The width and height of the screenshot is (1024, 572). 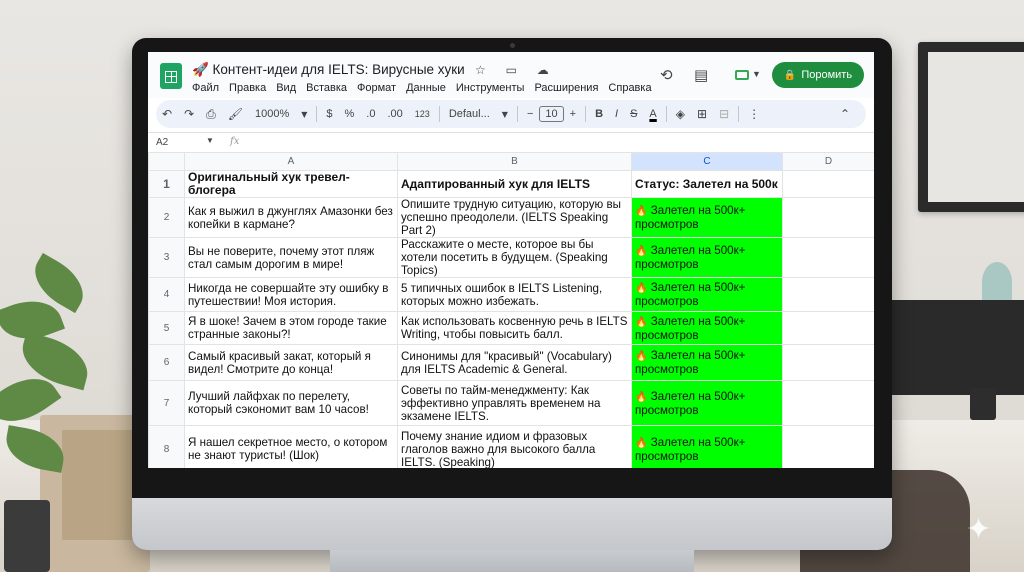 I want to click on history-icon: ⟲, so click(x=666, y=75).